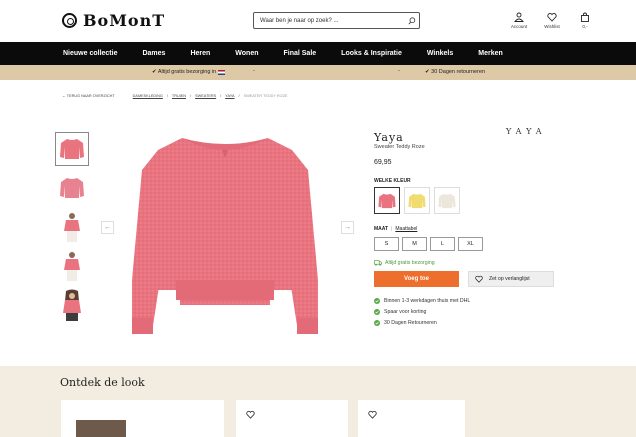 This screenshot has width=636, height=437. What do you see at coordinates (381, 229) in the screenshot?
I see `size-label: MAAT` at bounding box center [381, 229].